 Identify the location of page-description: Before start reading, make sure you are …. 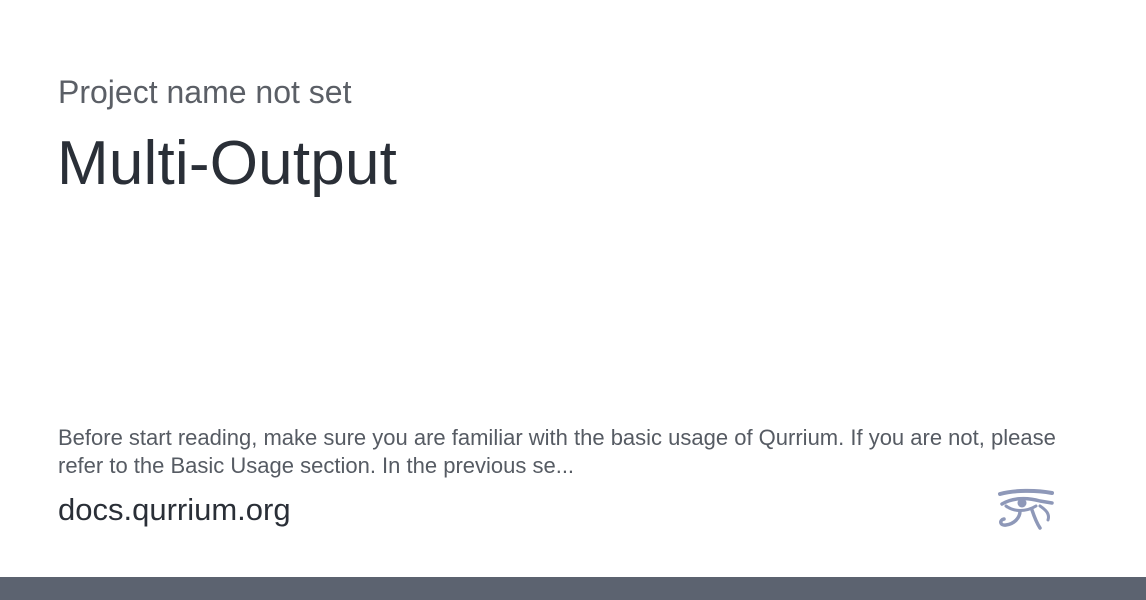
(557, 451).